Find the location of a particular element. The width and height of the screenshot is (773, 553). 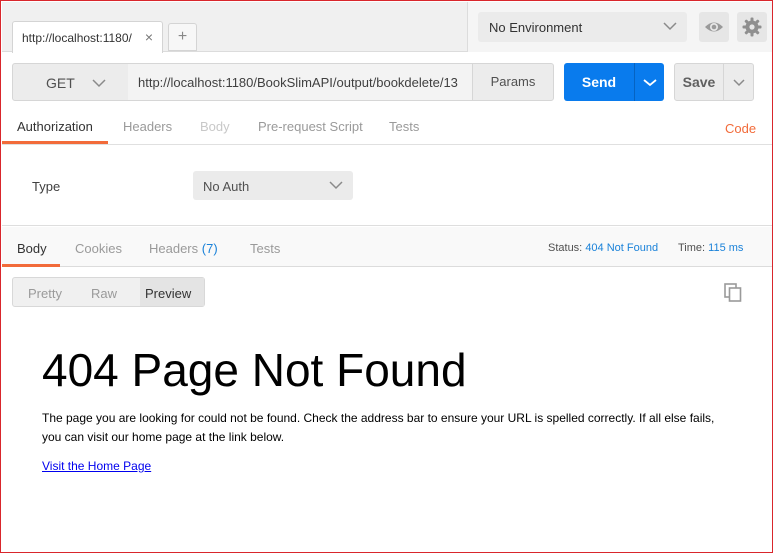

gear-icon is located at coordinates (752, 27).